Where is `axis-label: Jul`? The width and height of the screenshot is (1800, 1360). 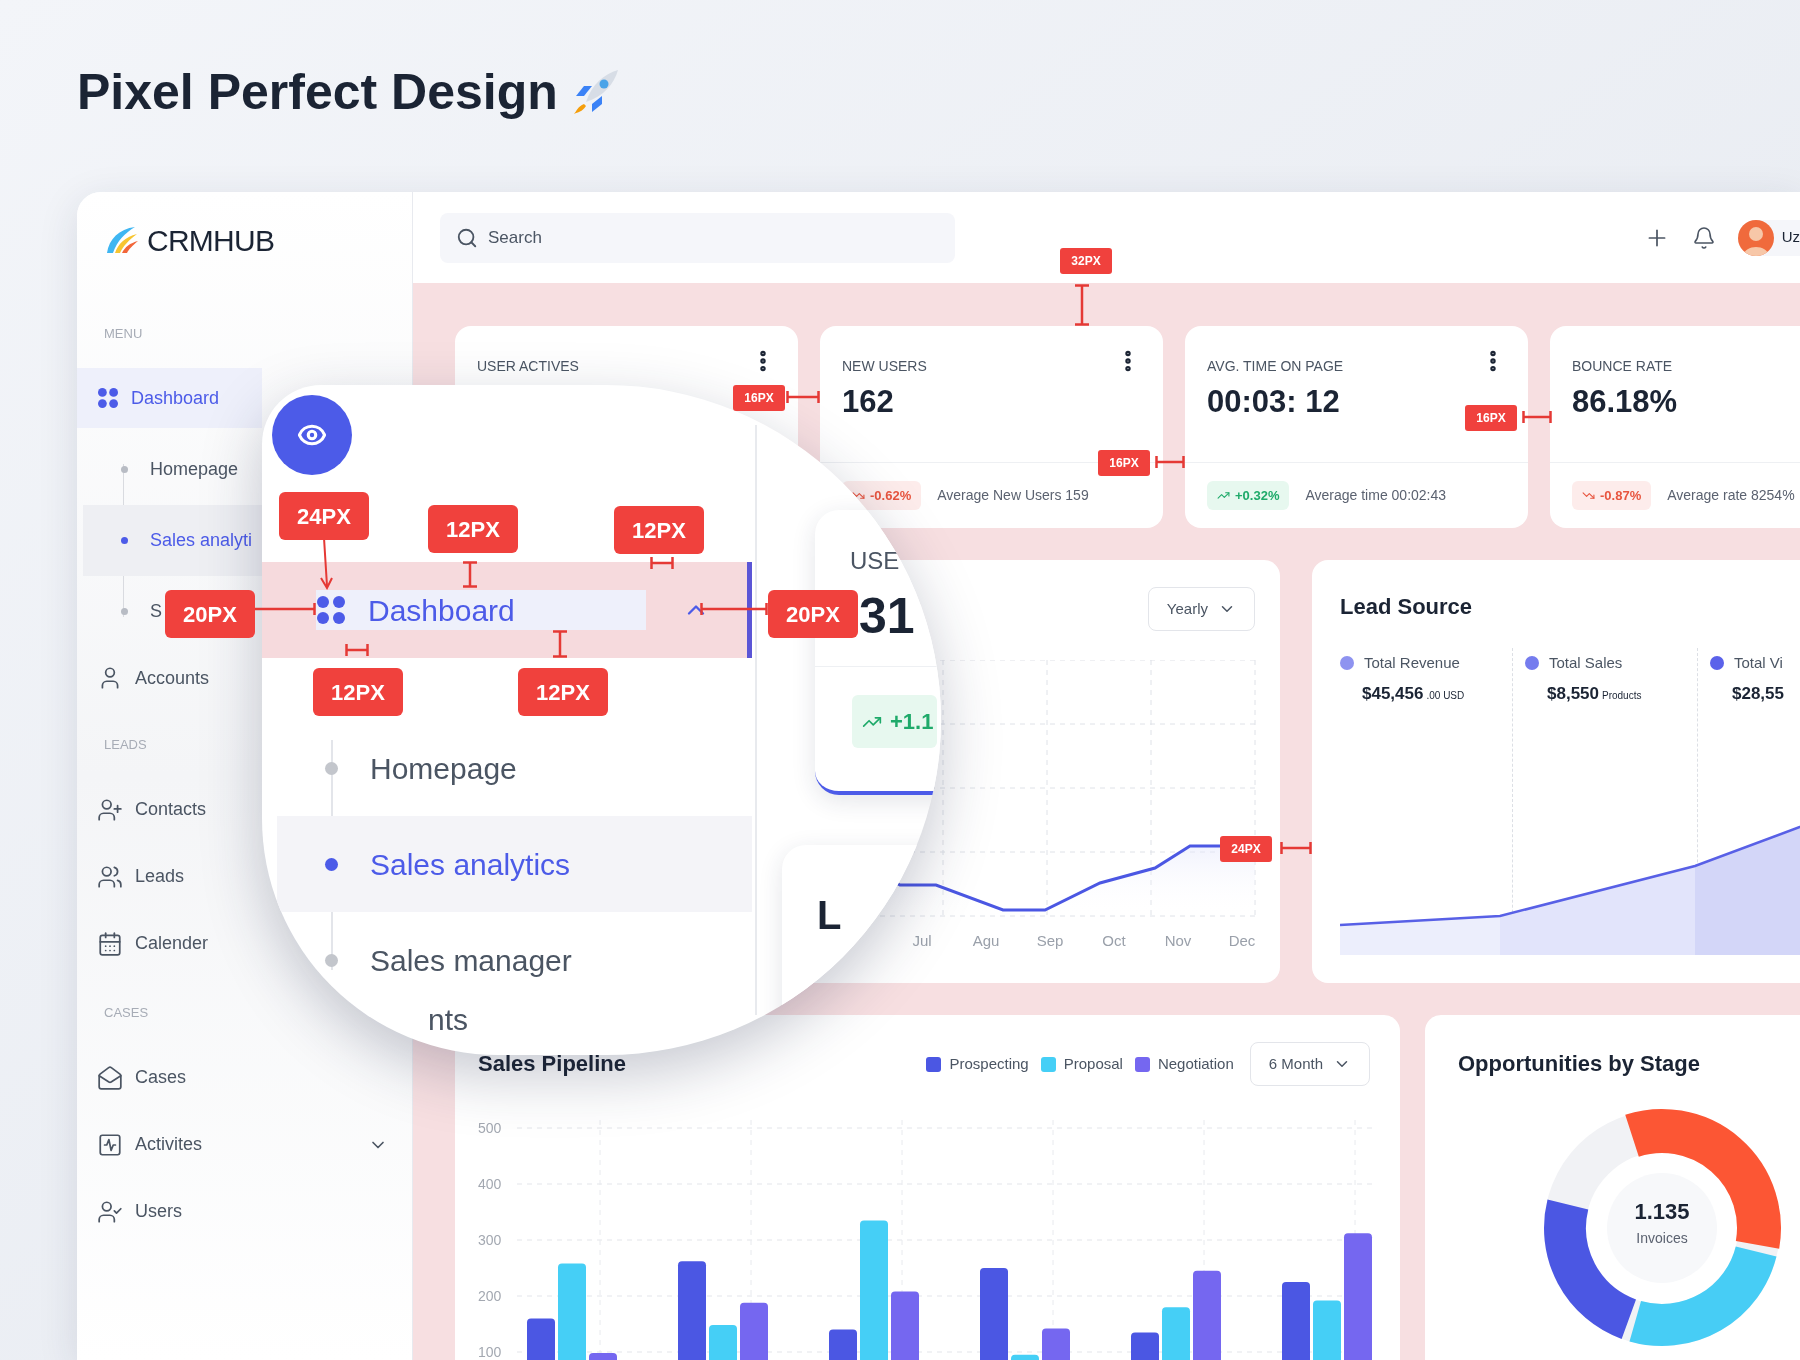 axis-label: Jul is located at coordinates (922, 940).